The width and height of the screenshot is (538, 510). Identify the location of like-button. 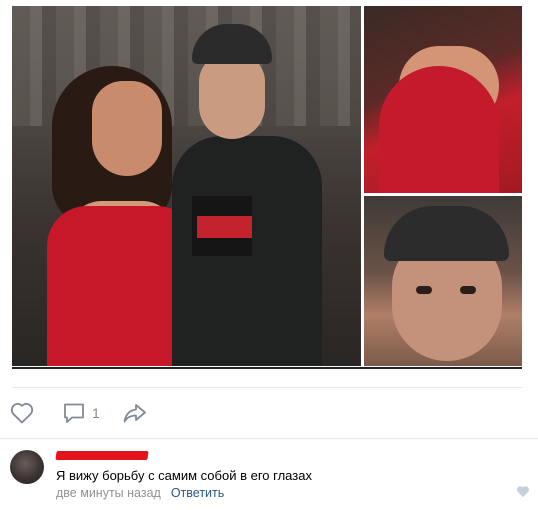
(25, 413).